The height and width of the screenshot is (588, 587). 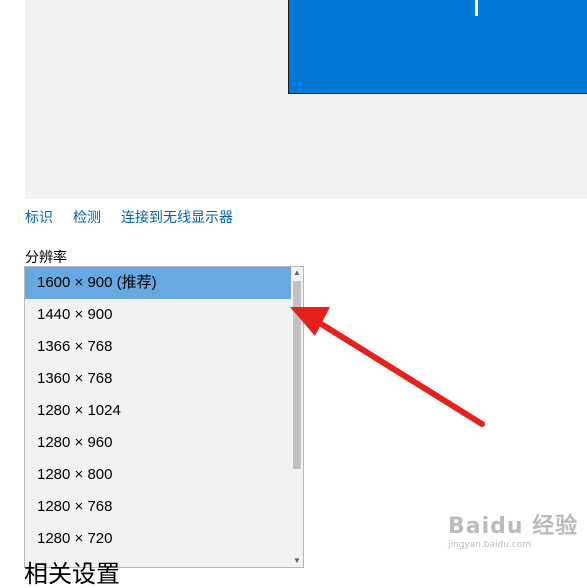 What do you see at coordinates (164, 379) in the screenshot?
I see `resolution-option: 1360 × 768` at bounding box center [164, 379].